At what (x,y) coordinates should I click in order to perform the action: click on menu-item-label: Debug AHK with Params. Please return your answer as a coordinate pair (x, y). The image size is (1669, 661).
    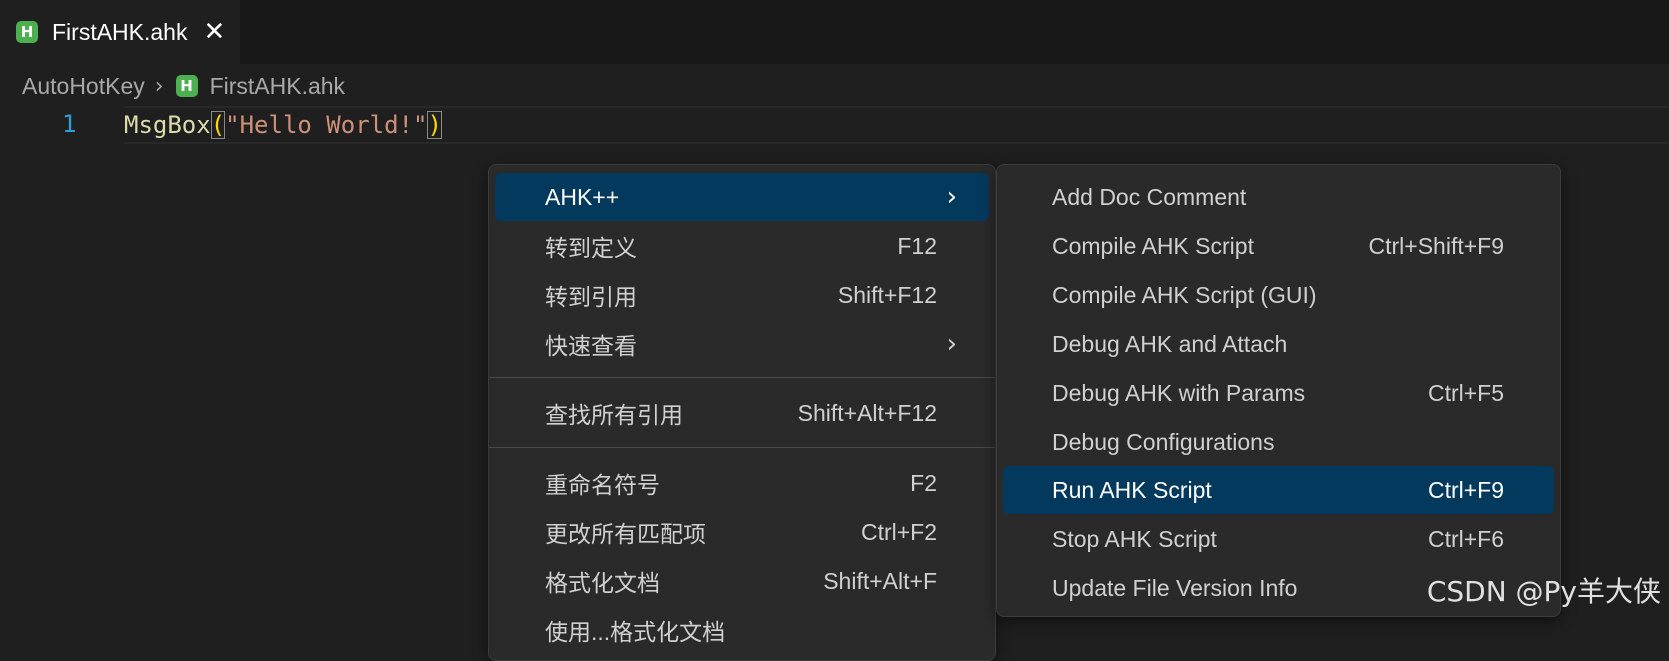
    Looking at the image, I should click on (1179, 392).